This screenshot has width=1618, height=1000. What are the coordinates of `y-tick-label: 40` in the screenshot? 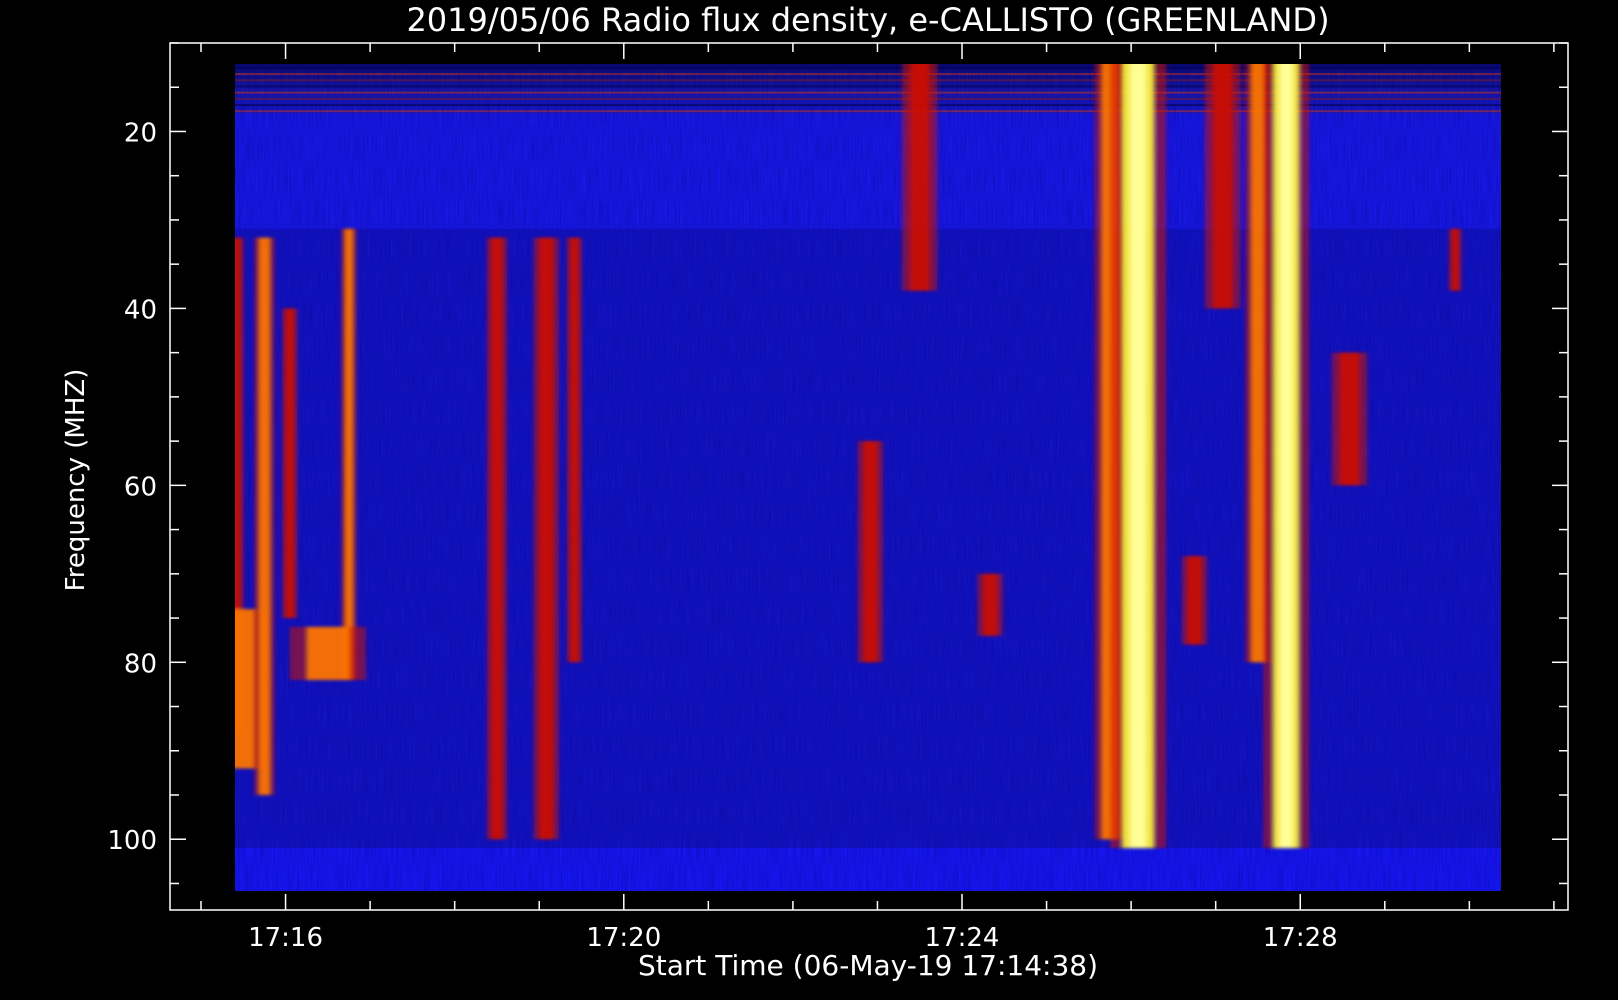 It's located at (140, 310).